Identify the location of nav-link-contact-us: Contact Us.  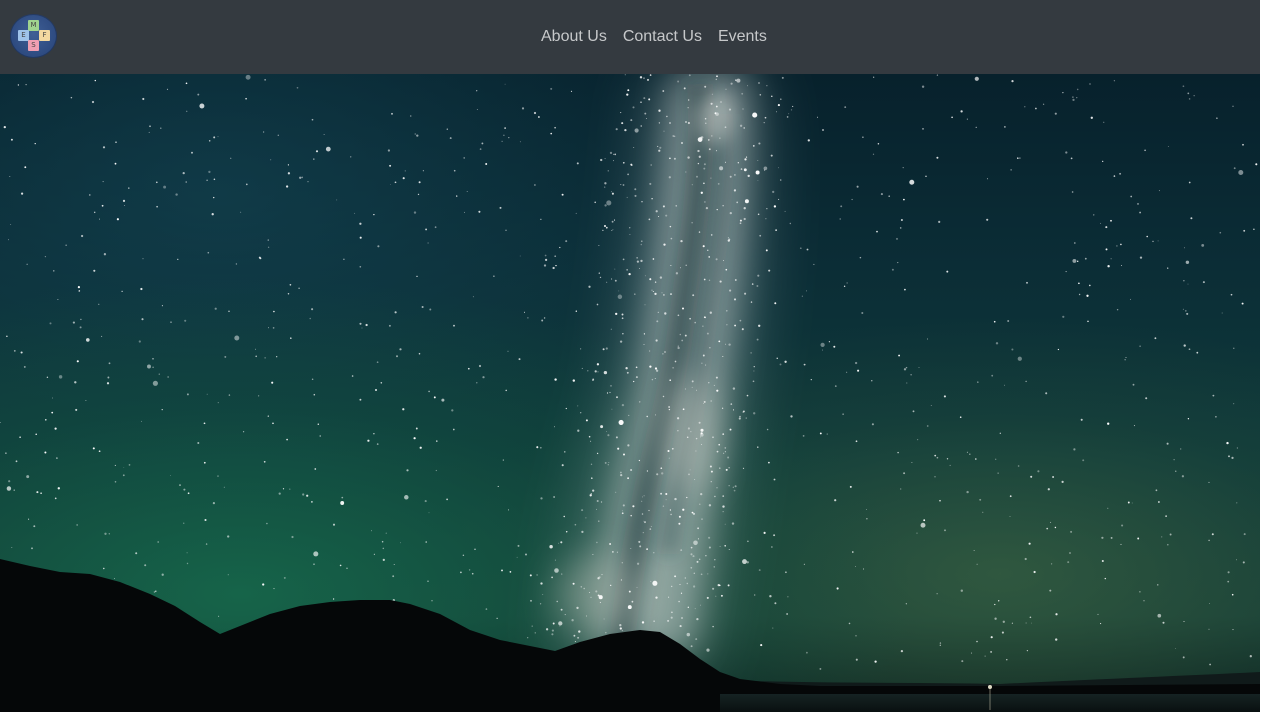
(662, 37).